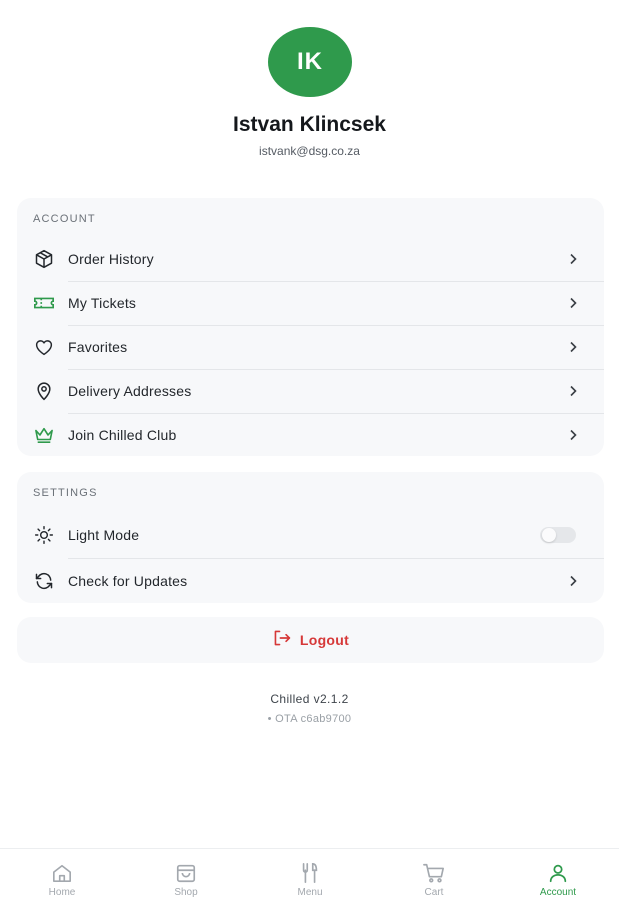 The height and width of the screenshot is (900, 619). Describe the element at coordinates (186, 892) in the screenshot. I see `tab-shop-label: Shop` at that location.